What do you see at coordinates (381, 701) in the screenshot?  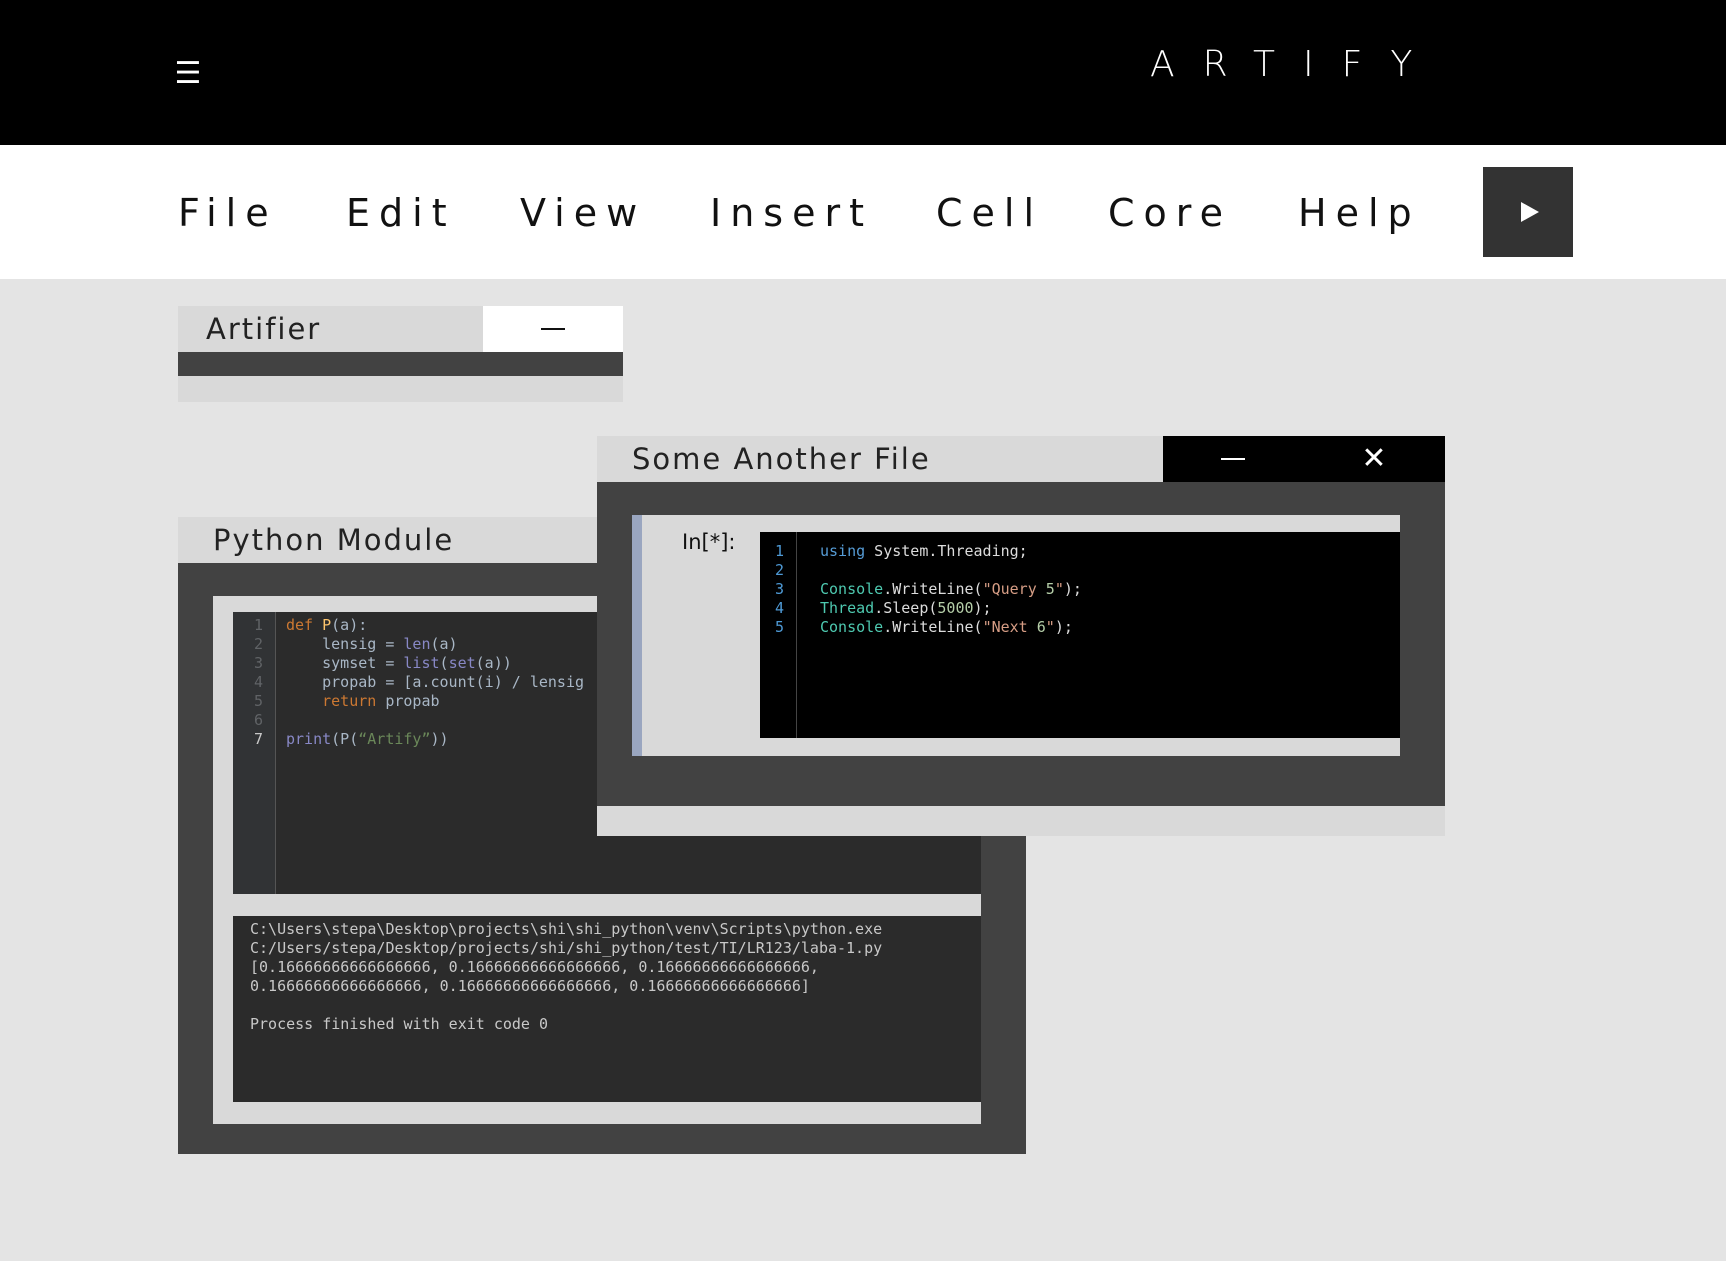 I see `code-line: return propab` at bounding box center [381, 701].